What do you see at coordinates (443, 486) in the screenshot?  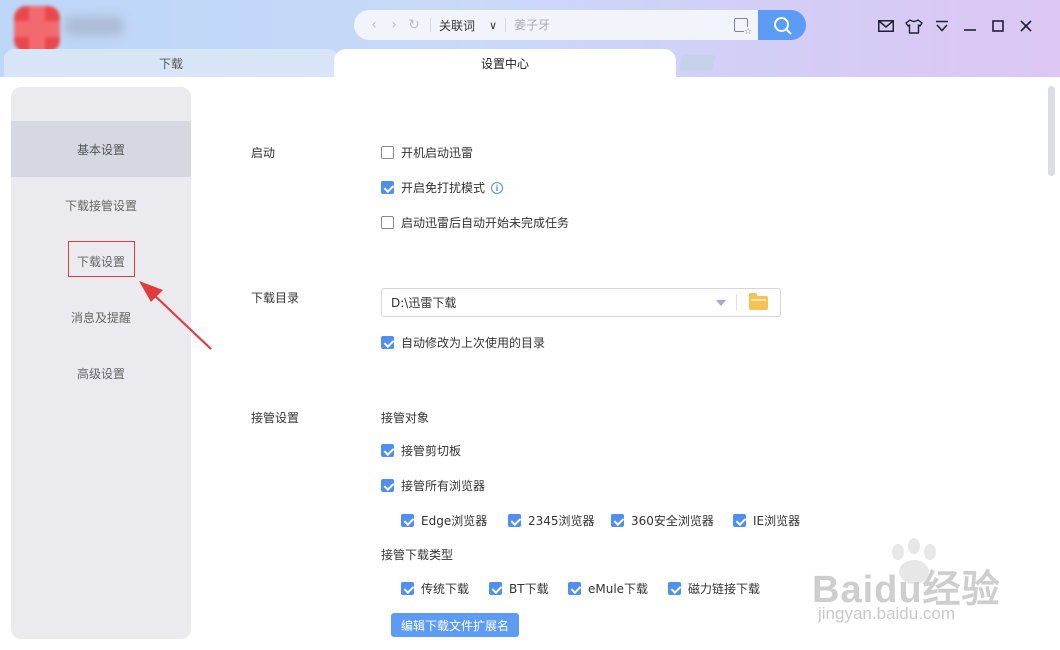 I see `option-label: 接管所有浏览器` at bounding box center [443, 486].